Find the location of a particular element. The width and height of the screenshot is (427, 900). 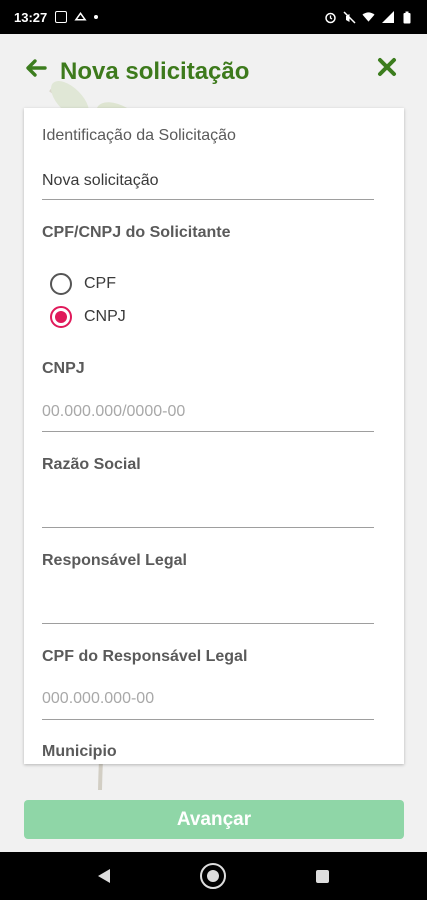

page-title: Nova solicitação is located at coordinates (155, 71).